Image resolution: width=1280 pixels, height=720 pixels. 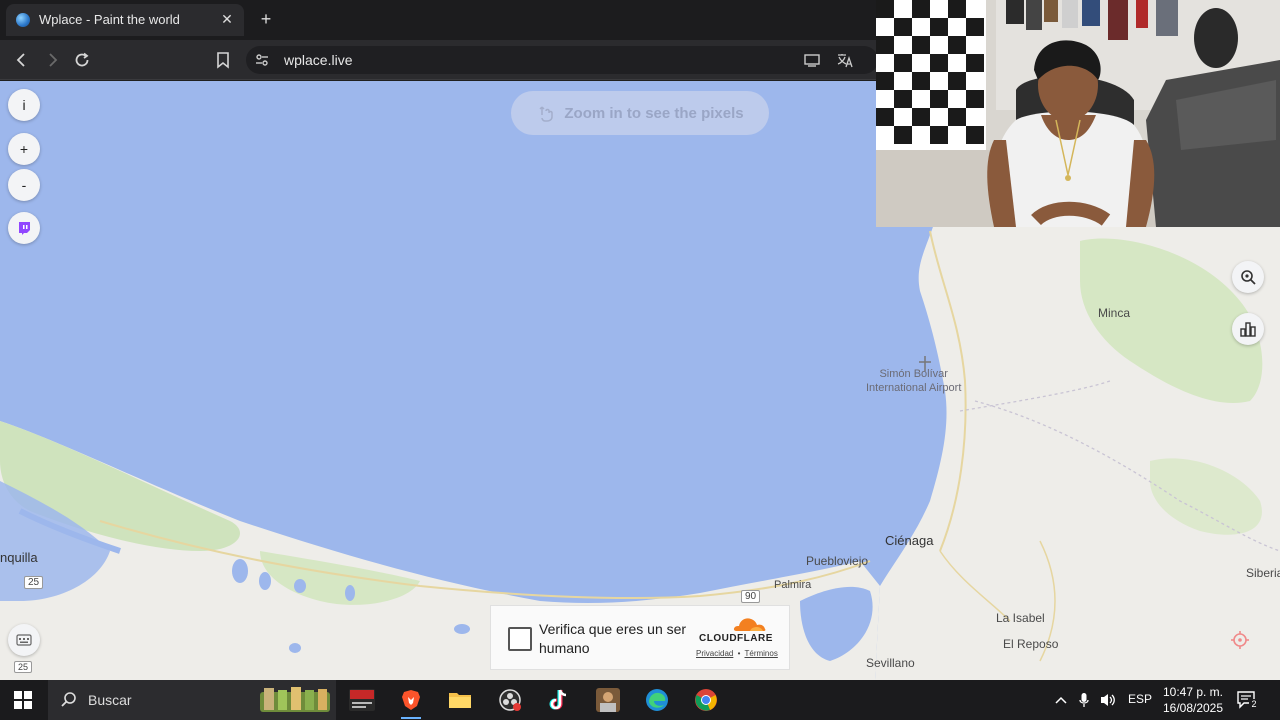 I want to click on tiktok-app, so click(x=559, y=700).